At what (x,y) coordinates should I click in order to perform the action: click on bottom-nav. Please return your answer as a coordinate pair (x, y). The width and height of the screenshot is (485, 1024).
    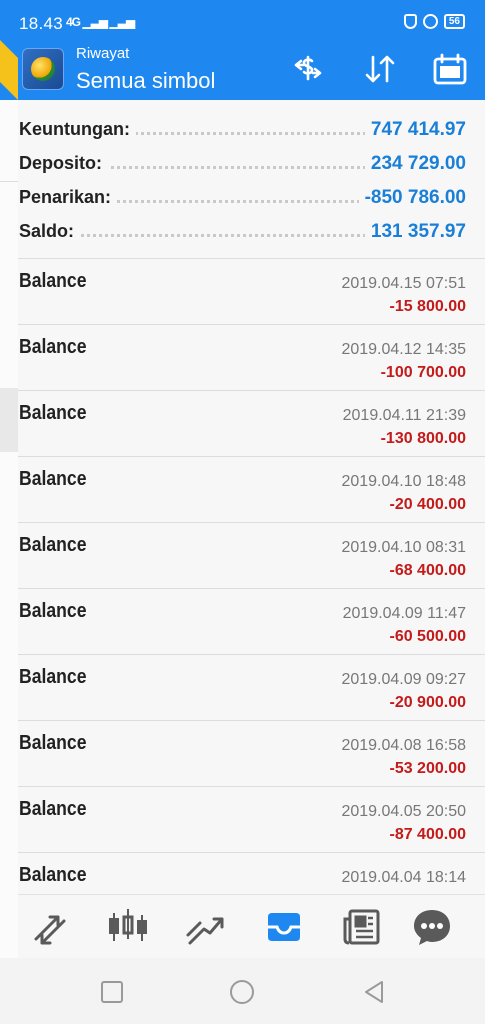
    Looking at the image, I should click on (251, 926).